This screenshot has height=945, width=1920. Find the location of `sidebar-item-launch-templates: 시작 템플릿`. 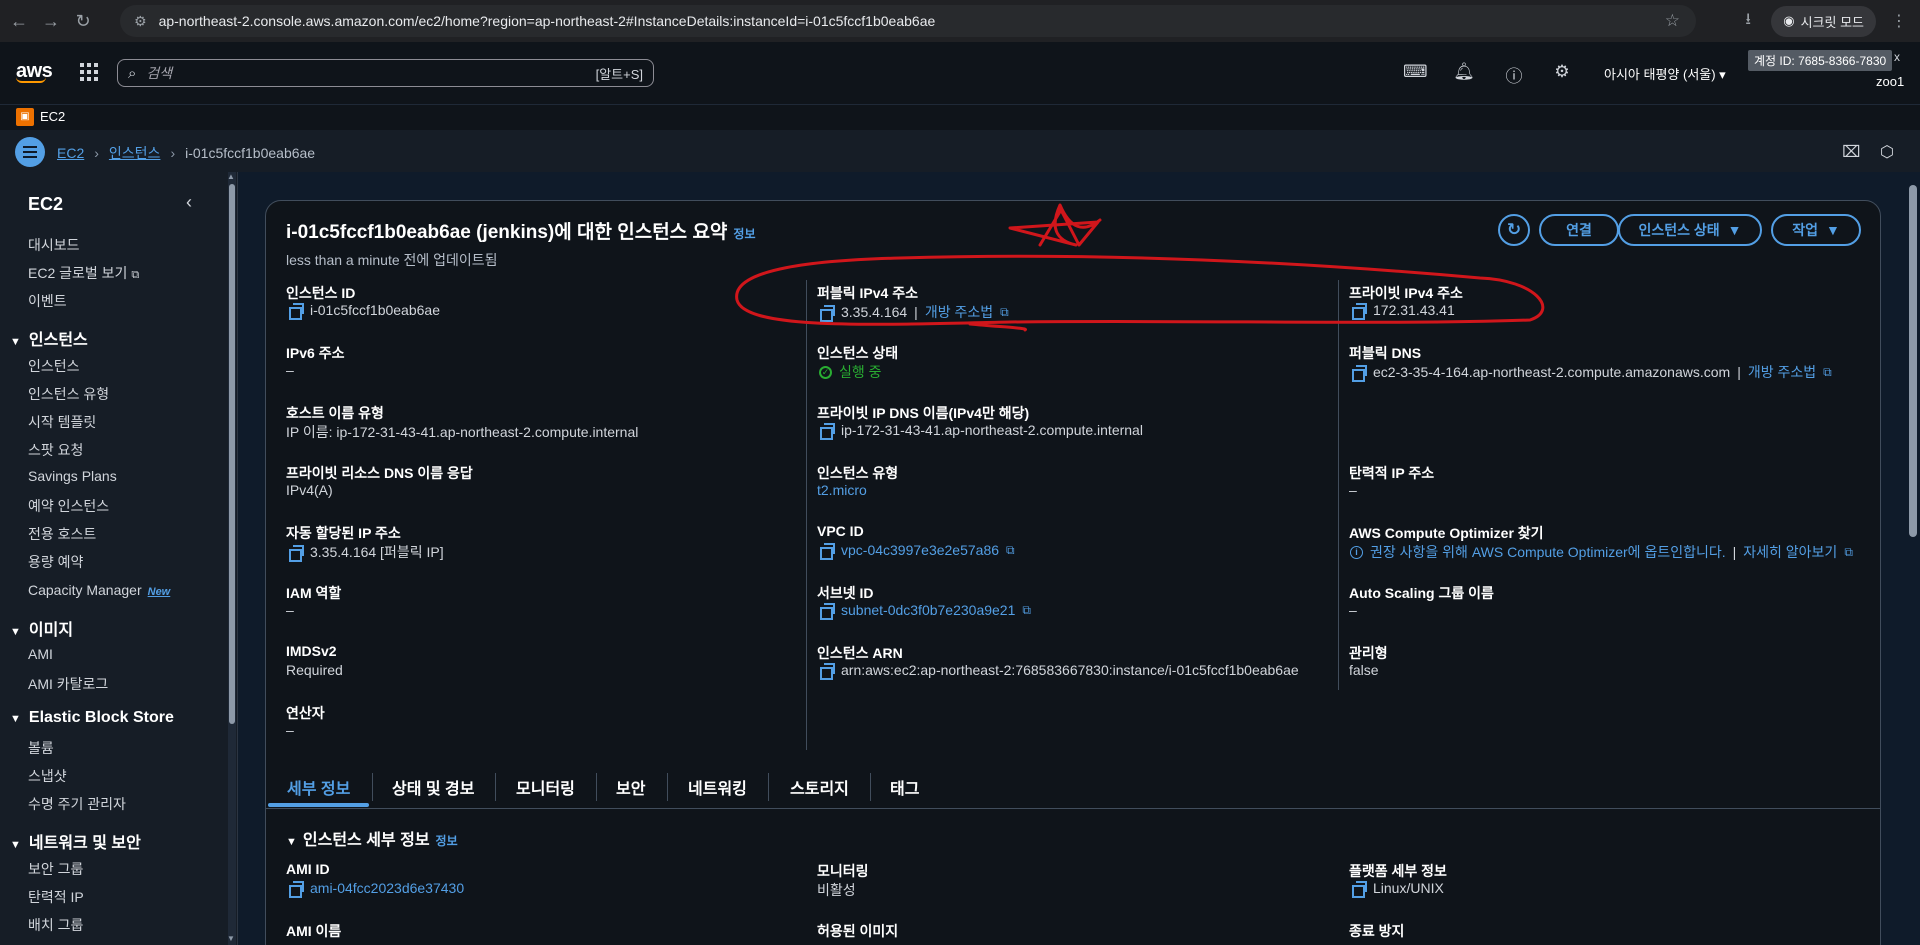

sidebar-item-launch-templates: 시작 템플릿 is located at coordinates (62, 422).